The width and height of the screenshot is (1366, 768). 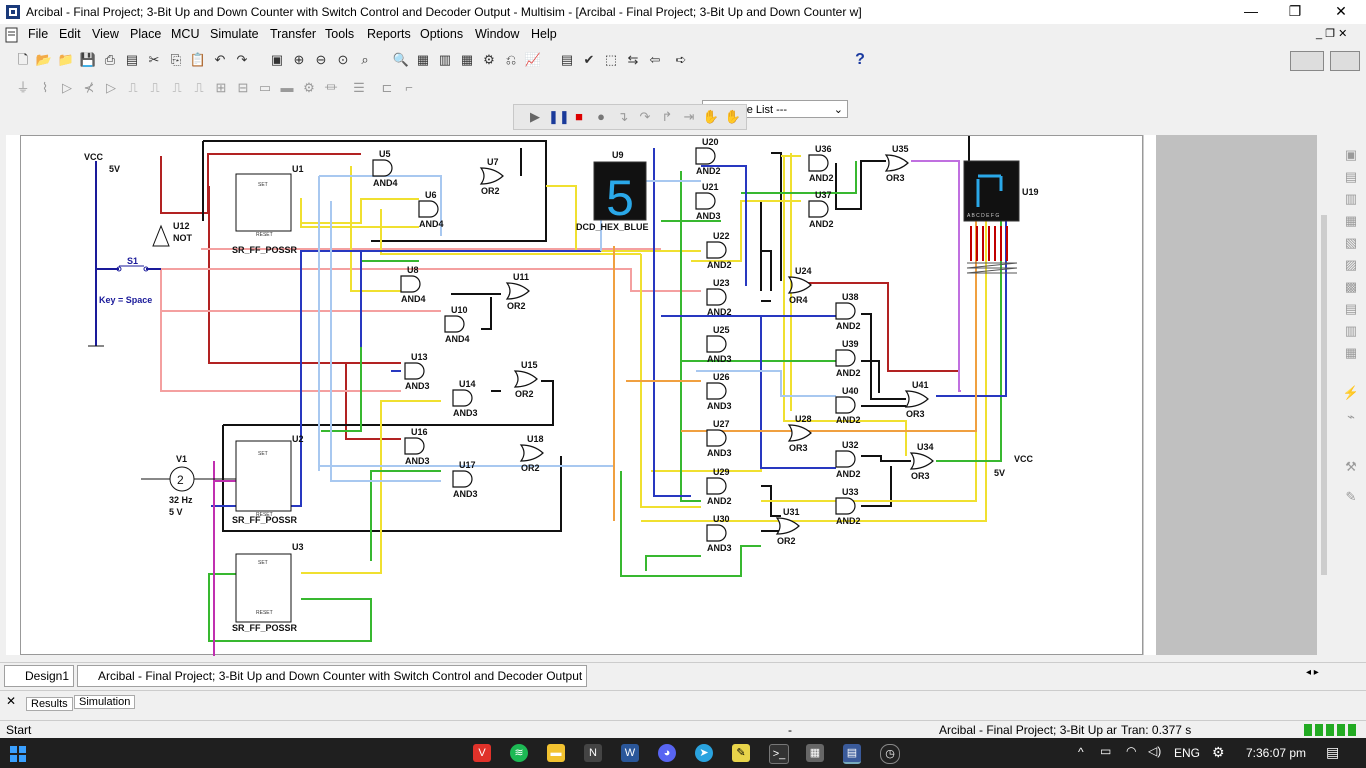 I want to click on run-to-cursor-icon: ⇥, so click(x=689, y=117).